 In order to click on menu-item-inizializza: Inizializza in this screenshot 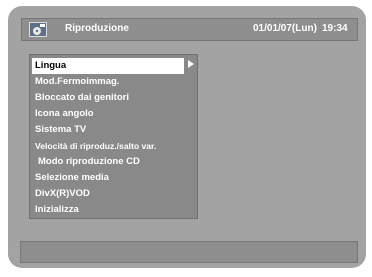, I will do `click(107, 210)`.